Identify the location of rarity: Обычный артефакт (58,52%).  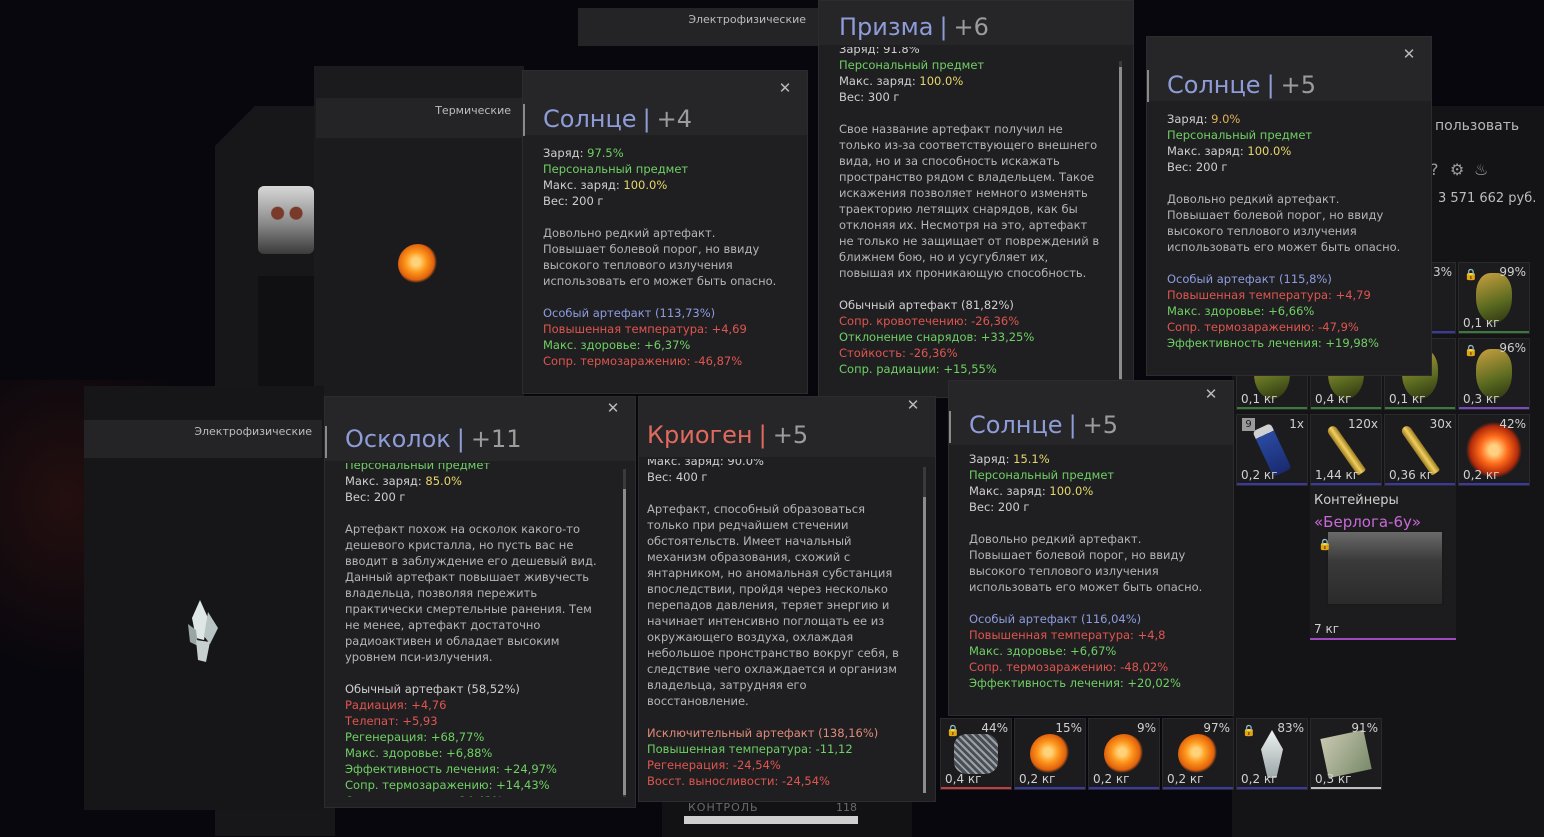
(432, 689).